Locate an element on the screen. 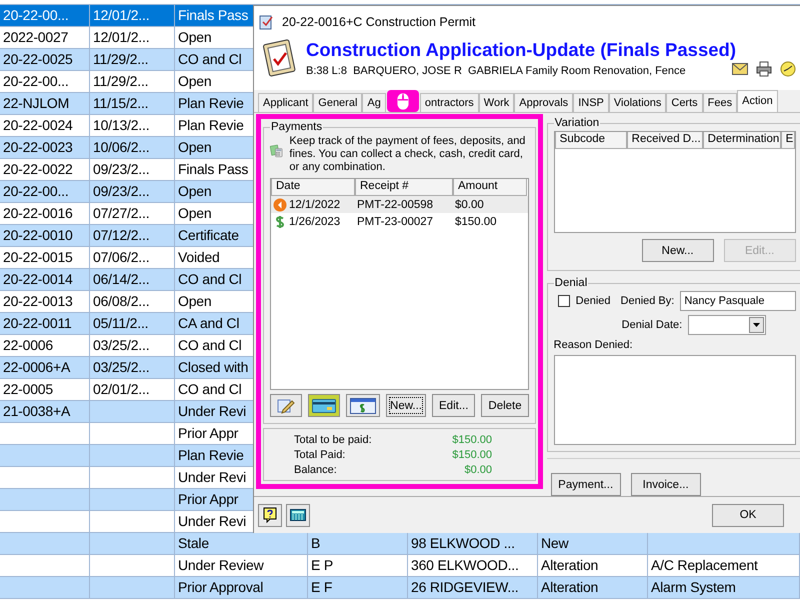 This screenshot has height=600, width=800. check-payment-button is located at coordinates (363, 405).